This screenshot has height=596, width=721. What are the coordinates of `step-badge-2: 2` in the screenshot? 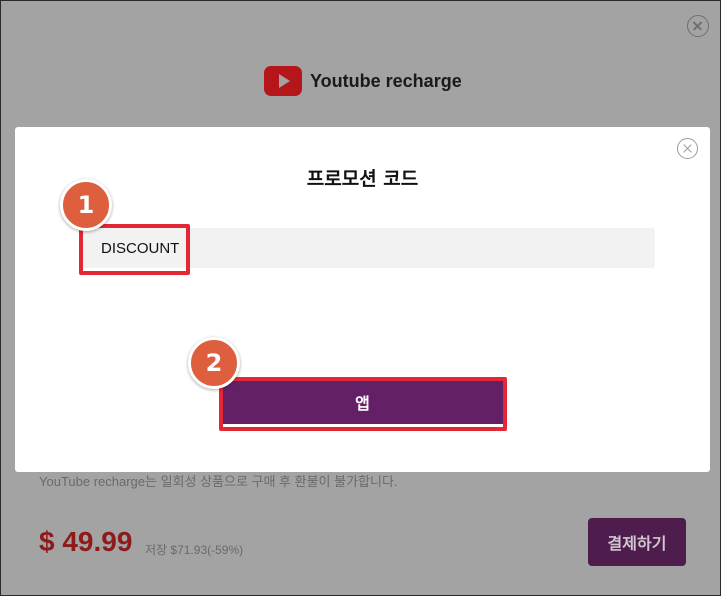 It's located at (214, 363).